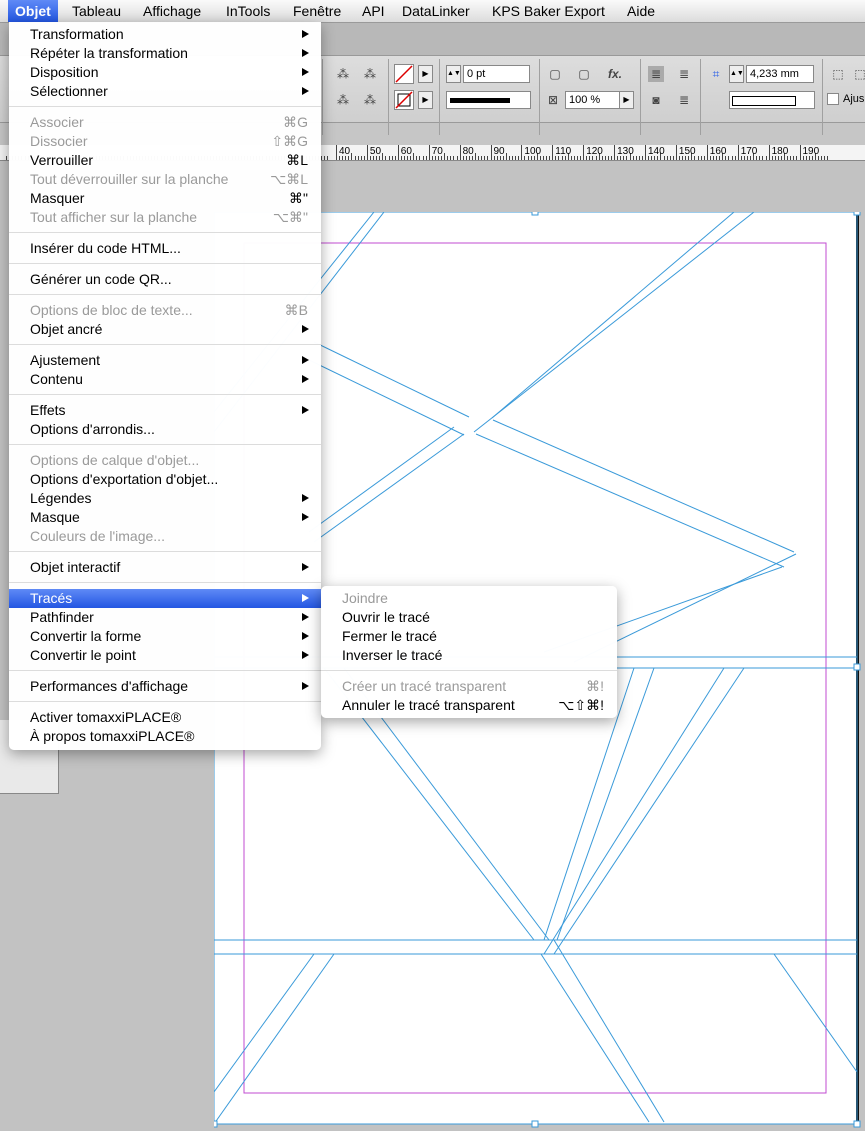 The height and width of the screenshot is (1131, 865). Describe the element at coordinates (469, 617) in the screenshot. I see `menu-item-ouvrir-le-trace: Ouvrir le tracé` at that location.